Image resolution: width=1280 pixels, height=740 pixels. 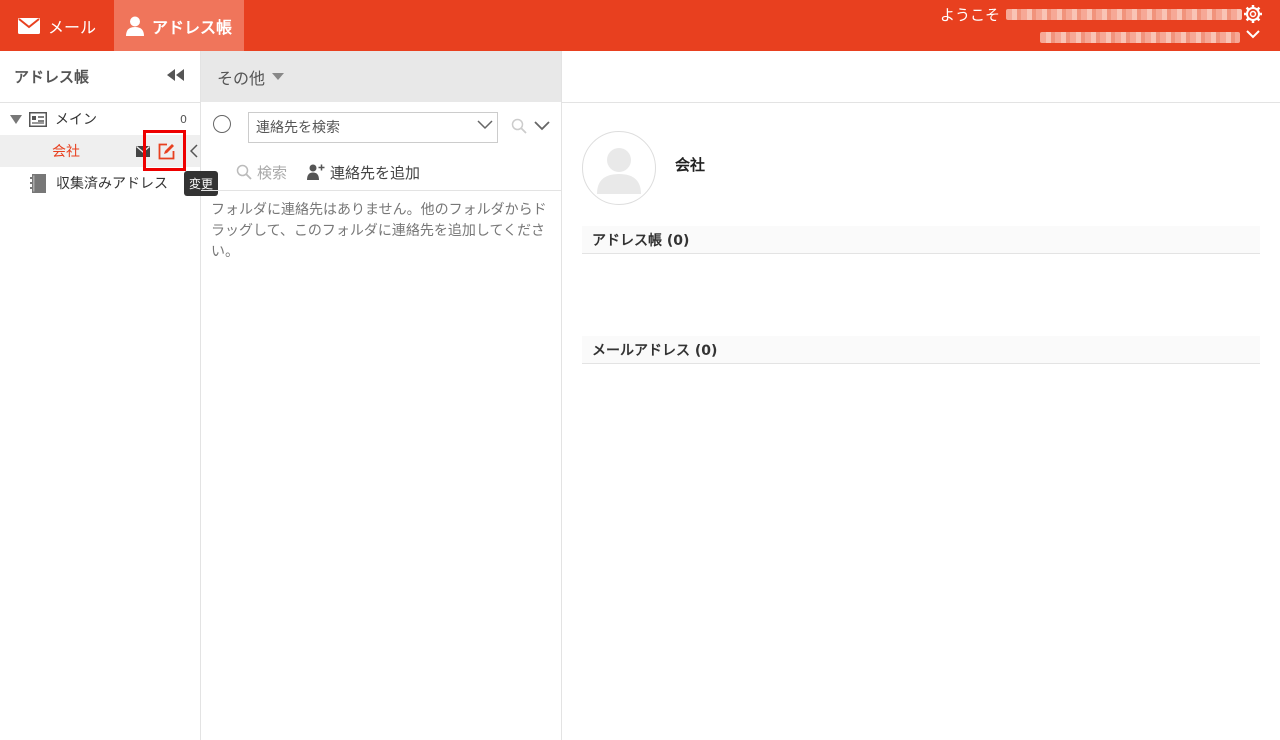 What do you see at coordinates (373, 127) in the screenshot?
I see `contact-search-input` at bounding box center [373, 127].